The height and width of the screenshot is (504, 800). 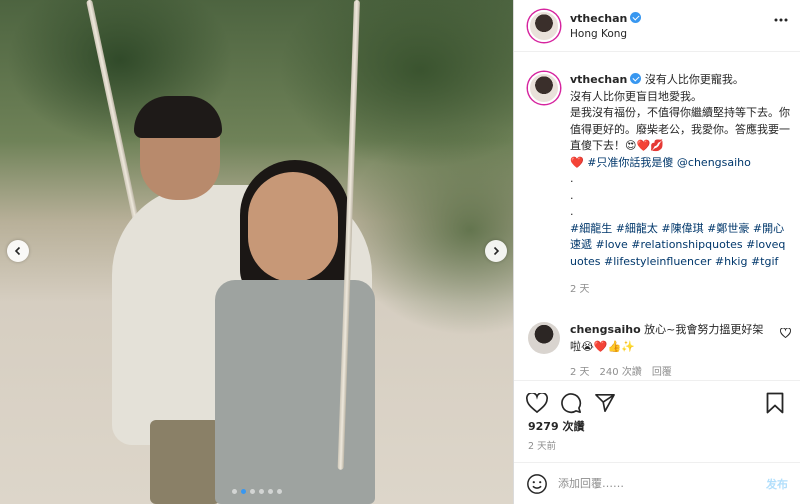 What do you see at coordinates (781, 20) in the screenshot?
I see `more-options-icon` at bounding box center [781, 20].